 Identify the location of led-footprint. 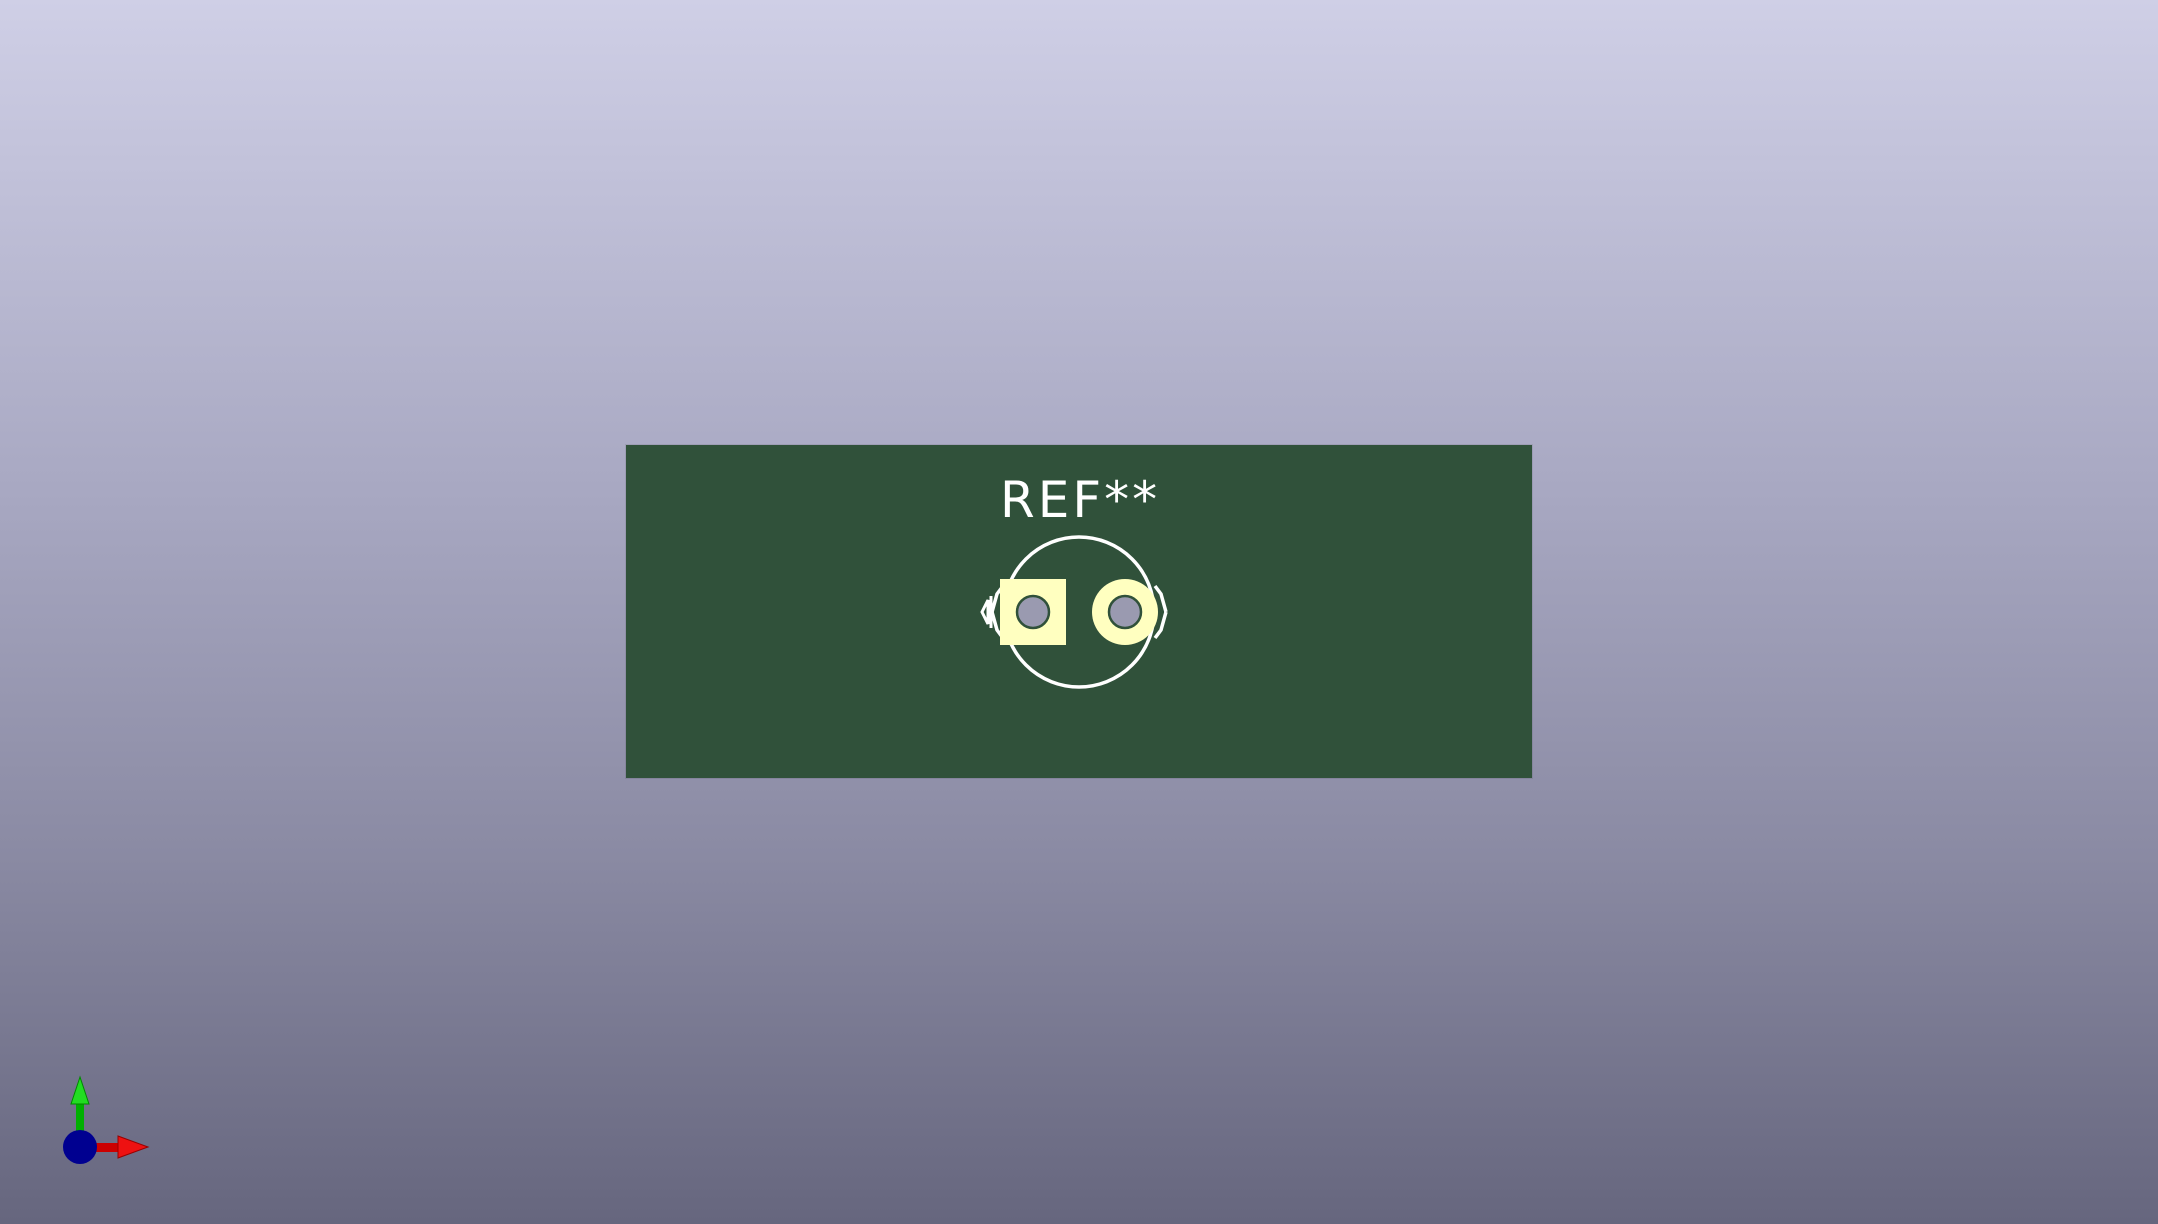
(1074, 612).